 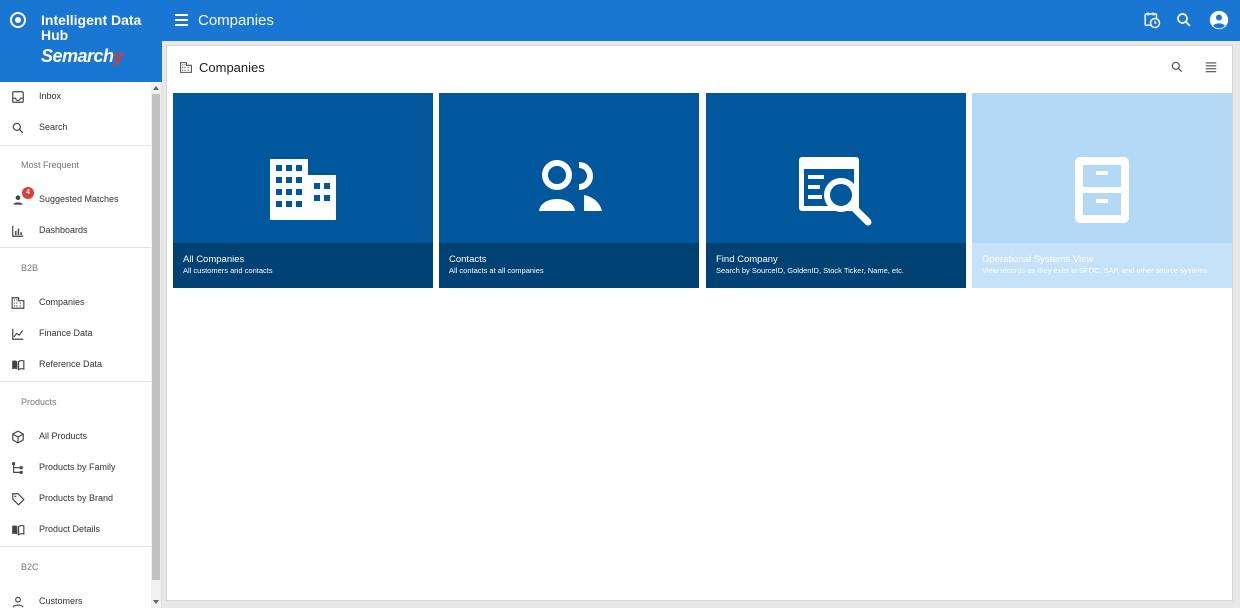 What do you see at coordinates (228, 270) in the screenshot?
I see `tile-subtitle: All customers and contacts` at bounding box center [228, 270].